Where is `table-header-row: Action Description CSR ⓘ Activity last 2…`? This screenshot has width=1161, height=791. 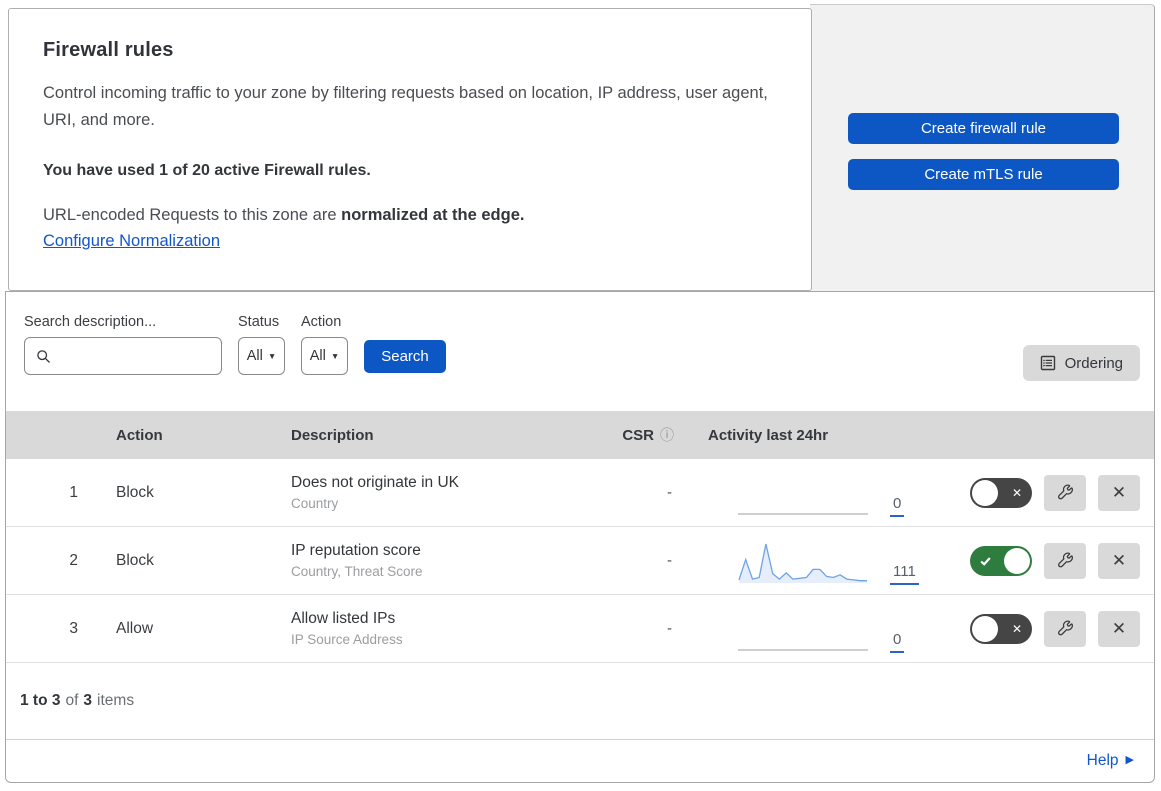 table-header-row: Action Description CSR ⓘ Activity last 2… is located at coordinates (580, 435).